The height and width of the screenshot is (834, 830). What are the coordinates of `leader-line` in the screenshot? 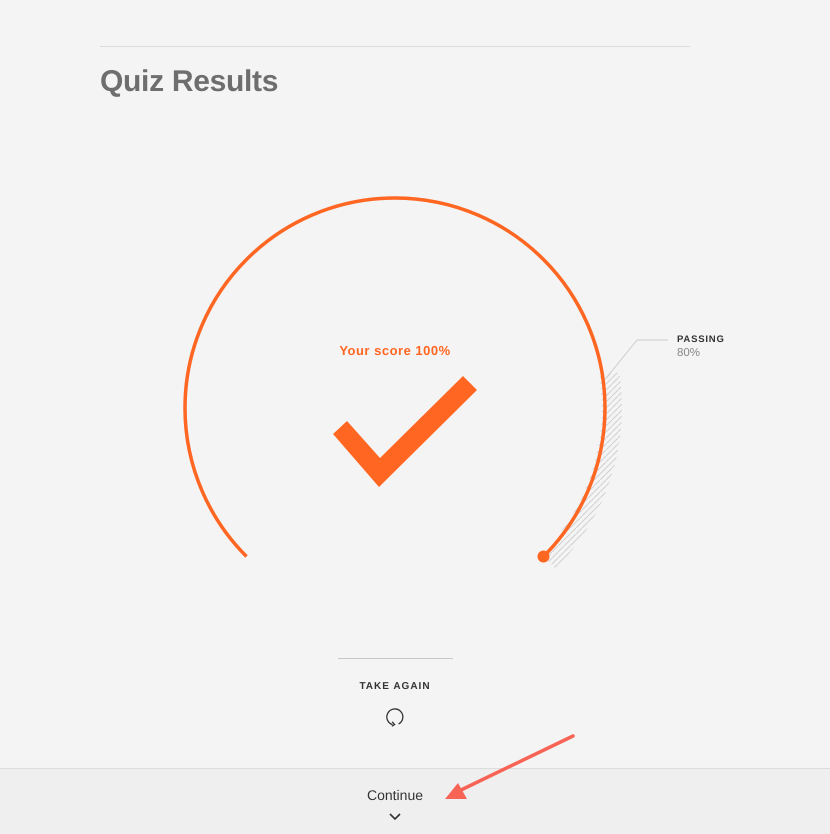 It's located at (636, 359).